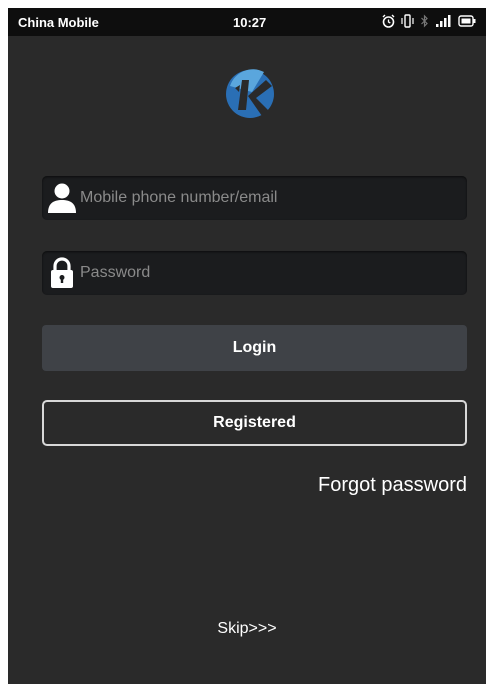 The width and height of the screenshot is (494, 691). What do you see at coordinates (62, 272) in the screenshot?
I see `lock-icon` at bounding box center [62, 272].